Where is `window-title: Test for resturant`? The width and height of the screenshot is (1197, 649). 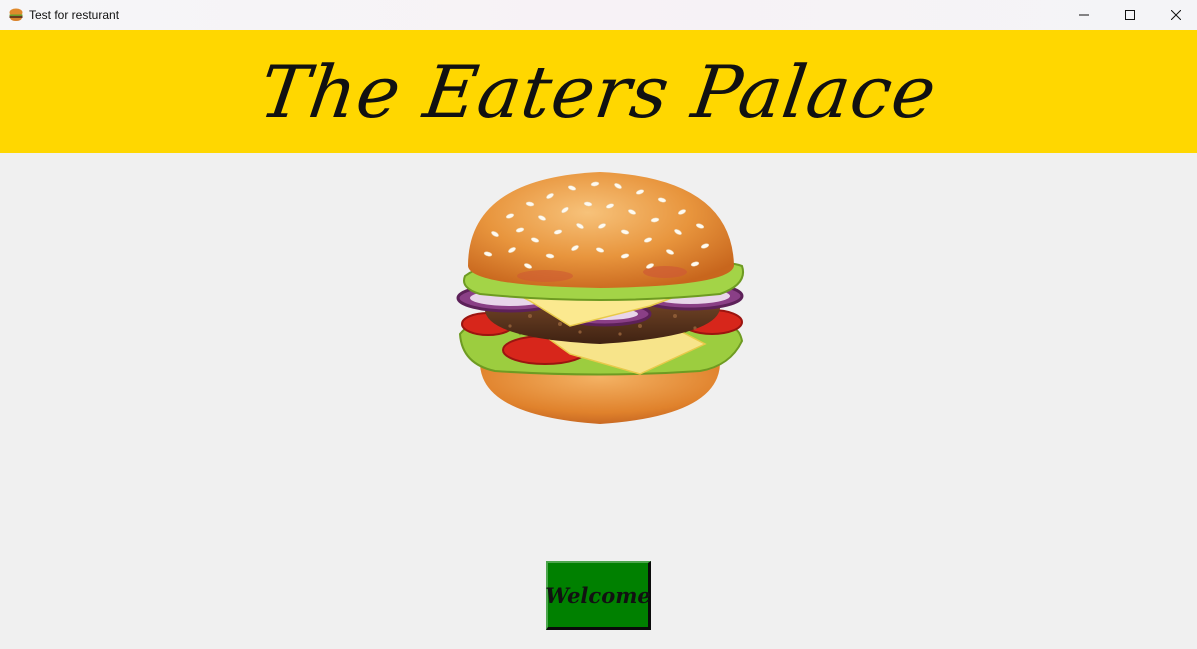
window-title: Test for resturant is located at coordinates (74, 15).